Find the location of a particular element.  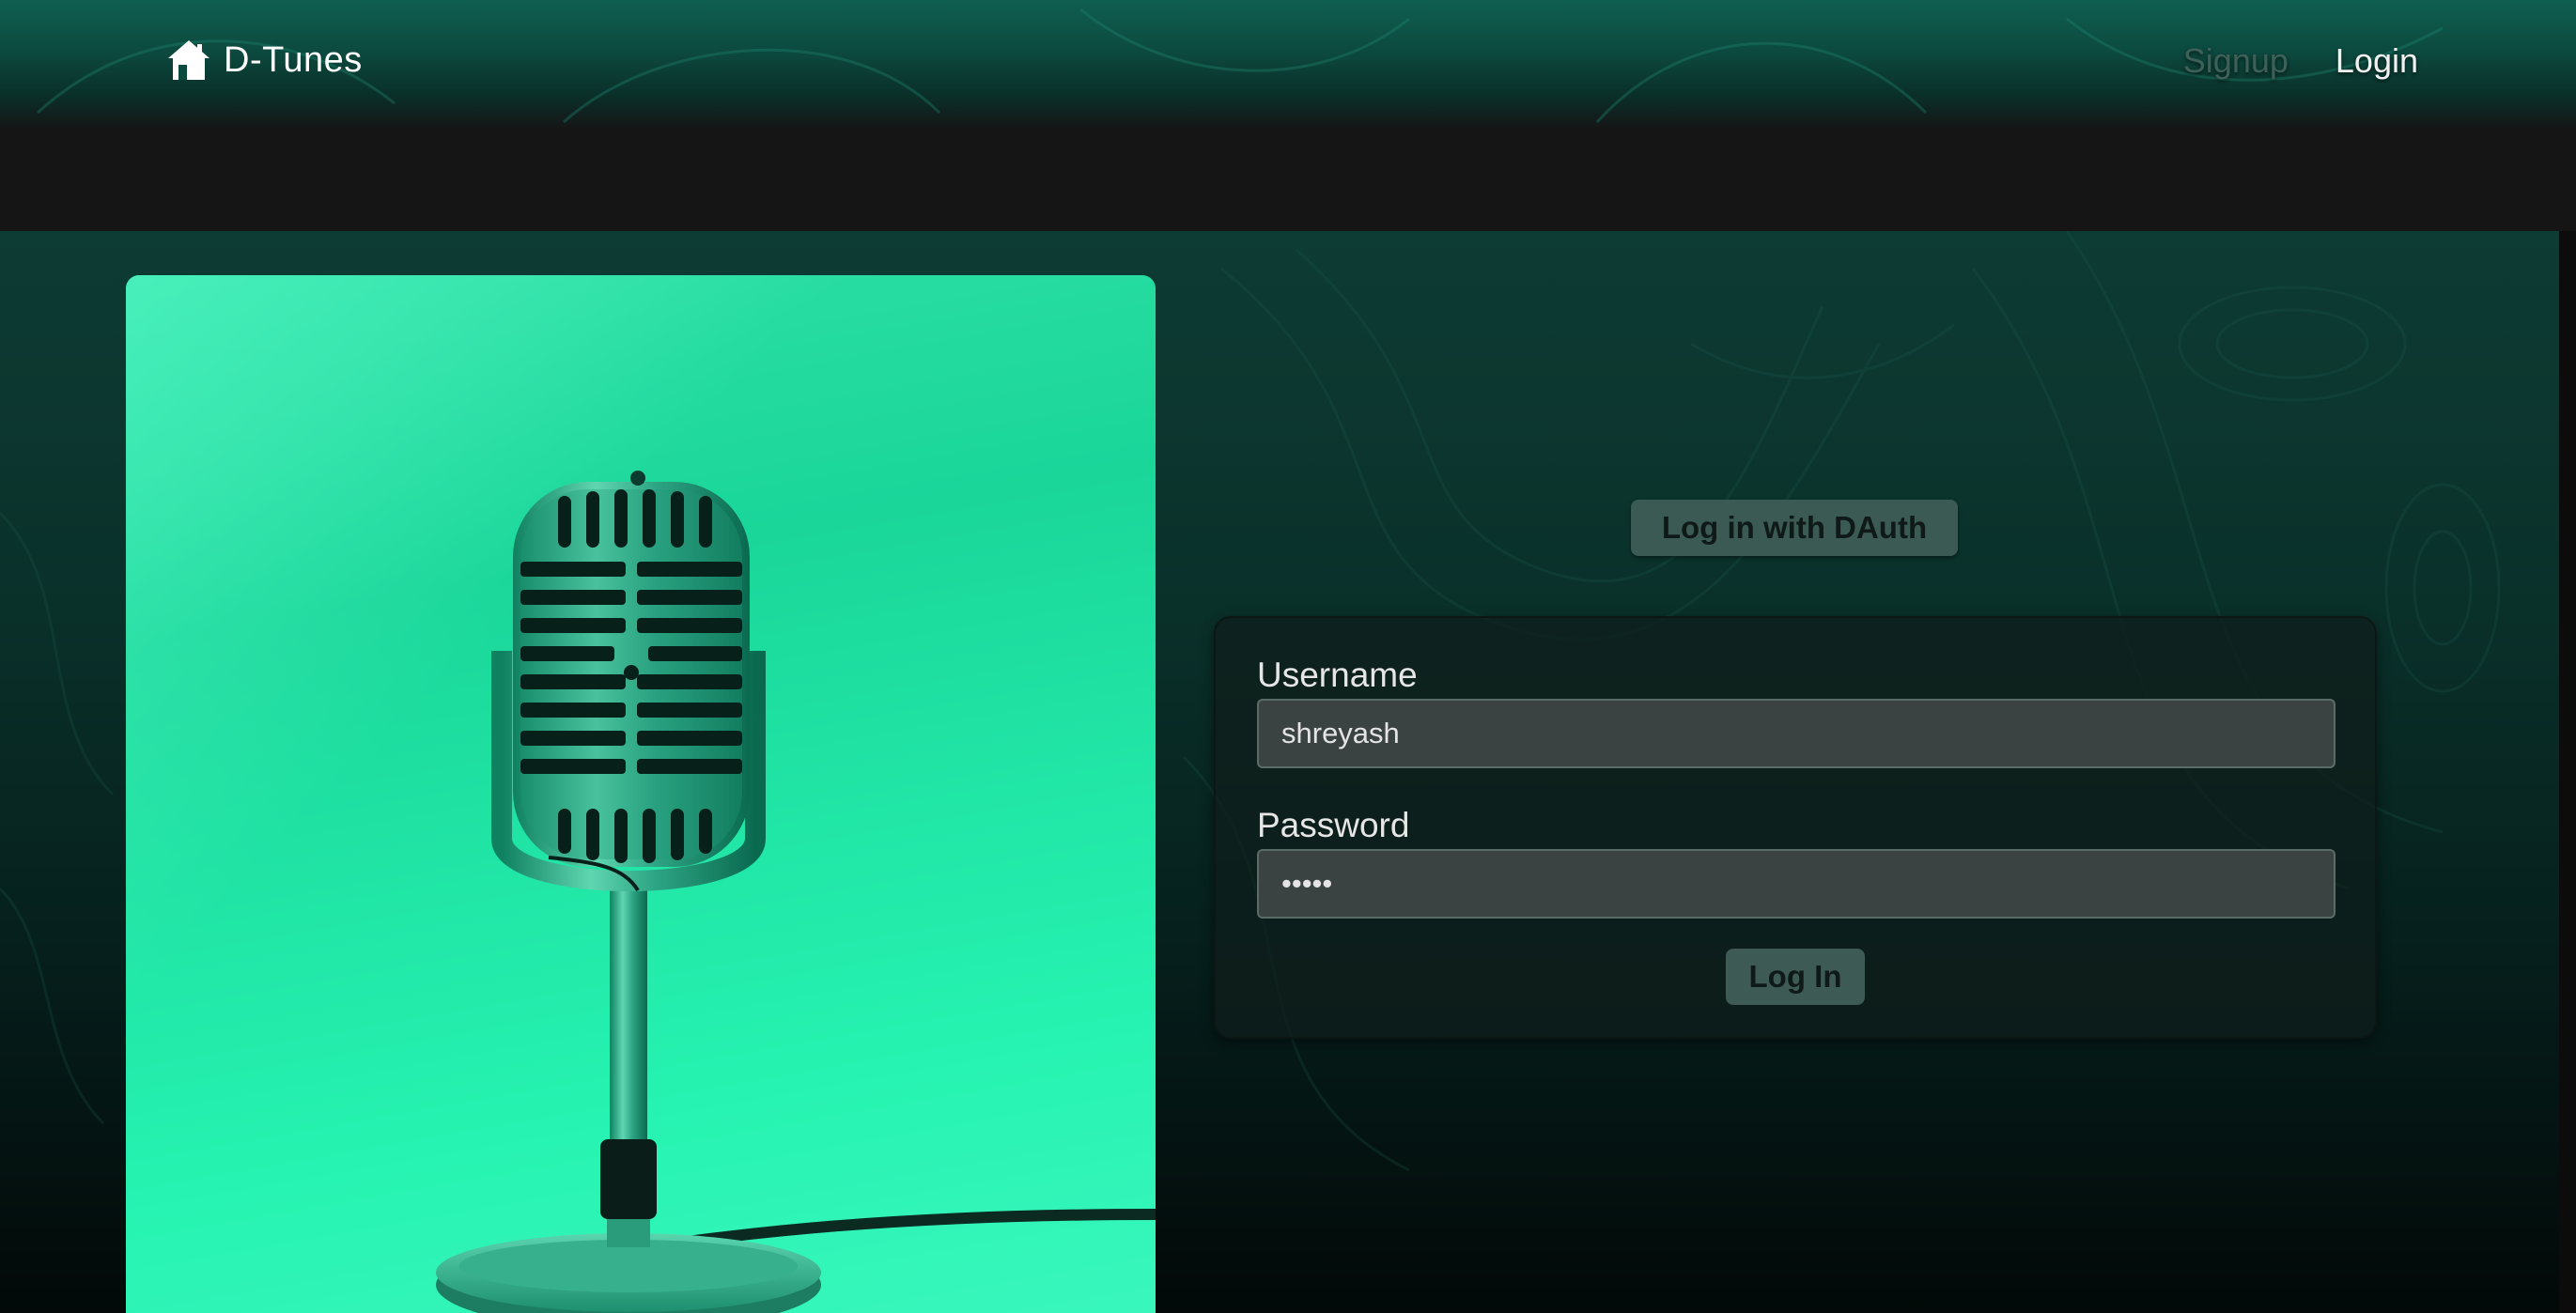

username-input is located at coordinates (1796, 733).